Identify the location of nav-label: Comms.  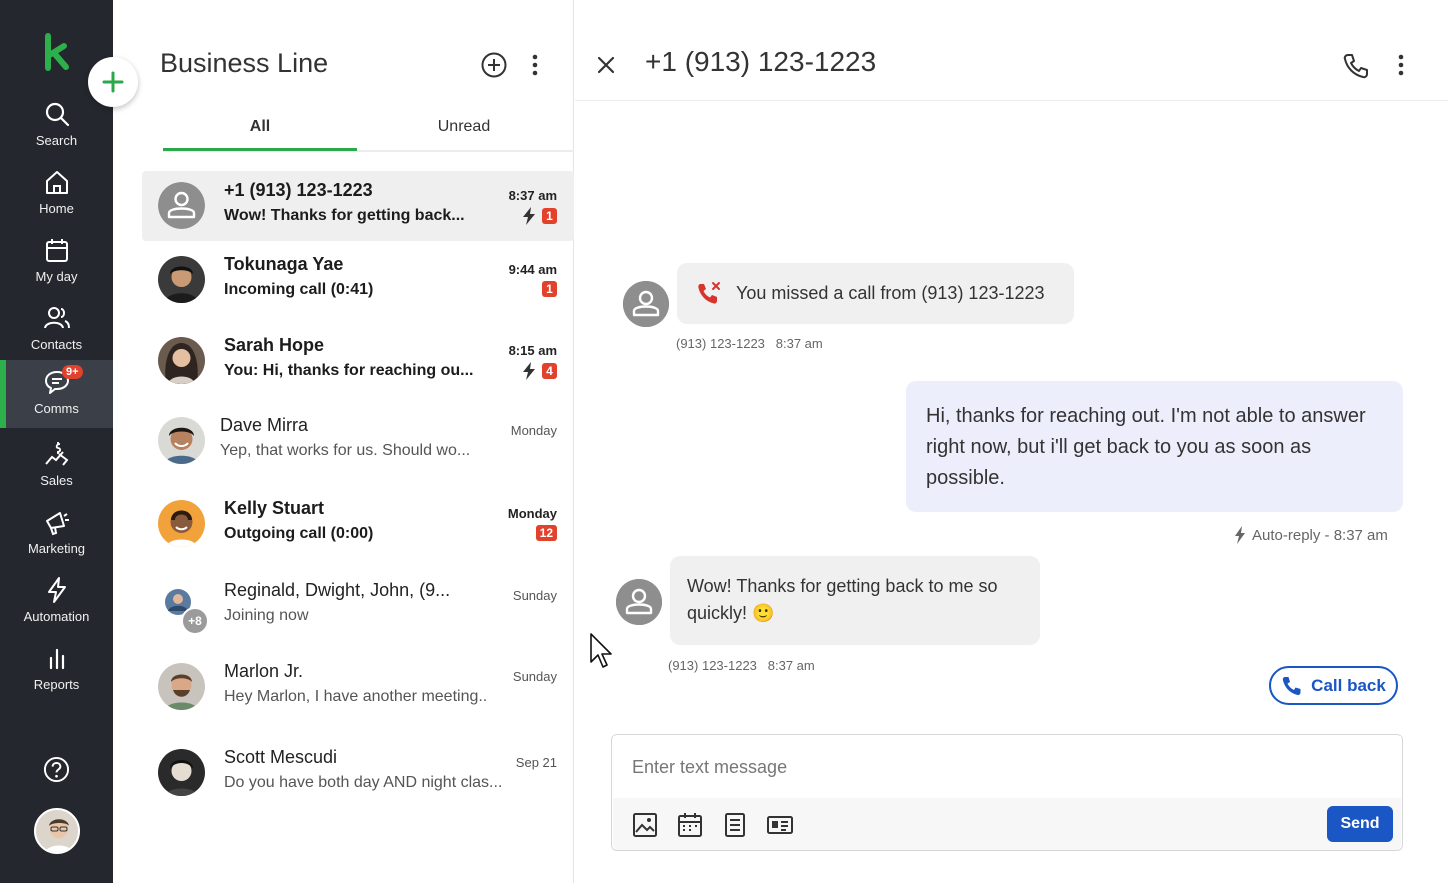
(56, 408).